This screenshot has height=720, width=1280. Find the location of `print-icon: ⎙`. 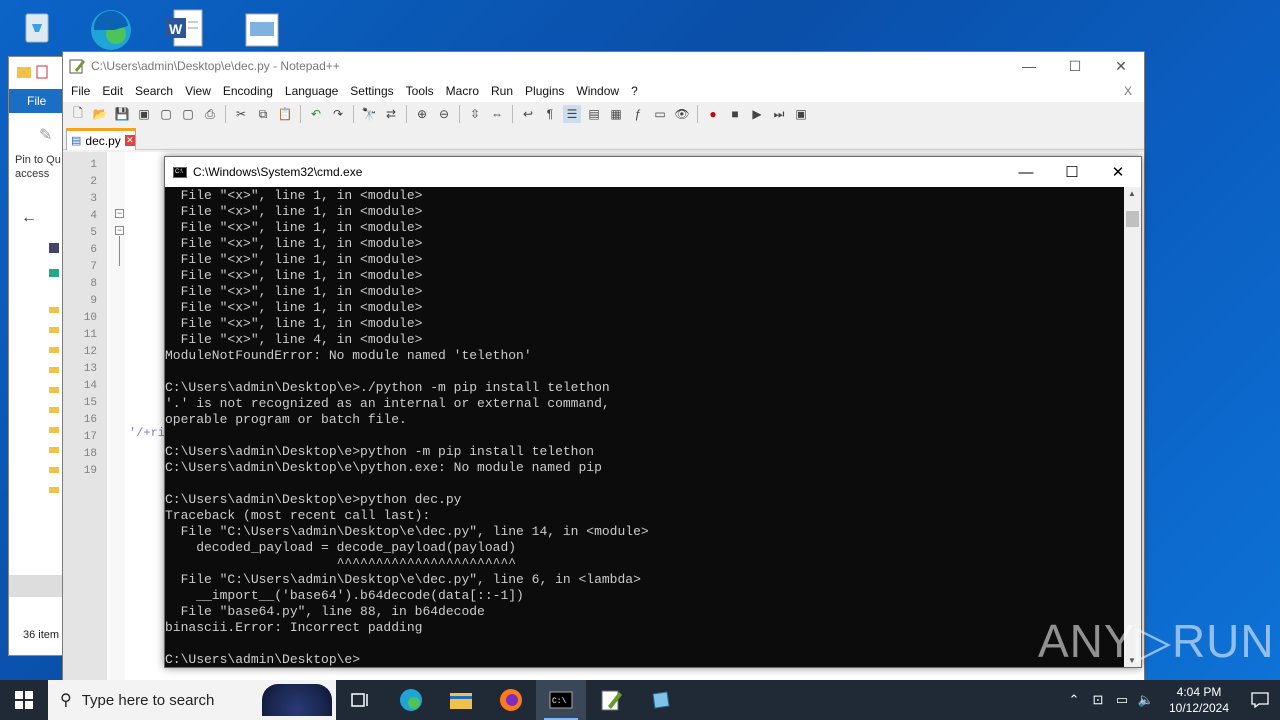

print-icon: ⎙ is located at coordinates (210, 114).